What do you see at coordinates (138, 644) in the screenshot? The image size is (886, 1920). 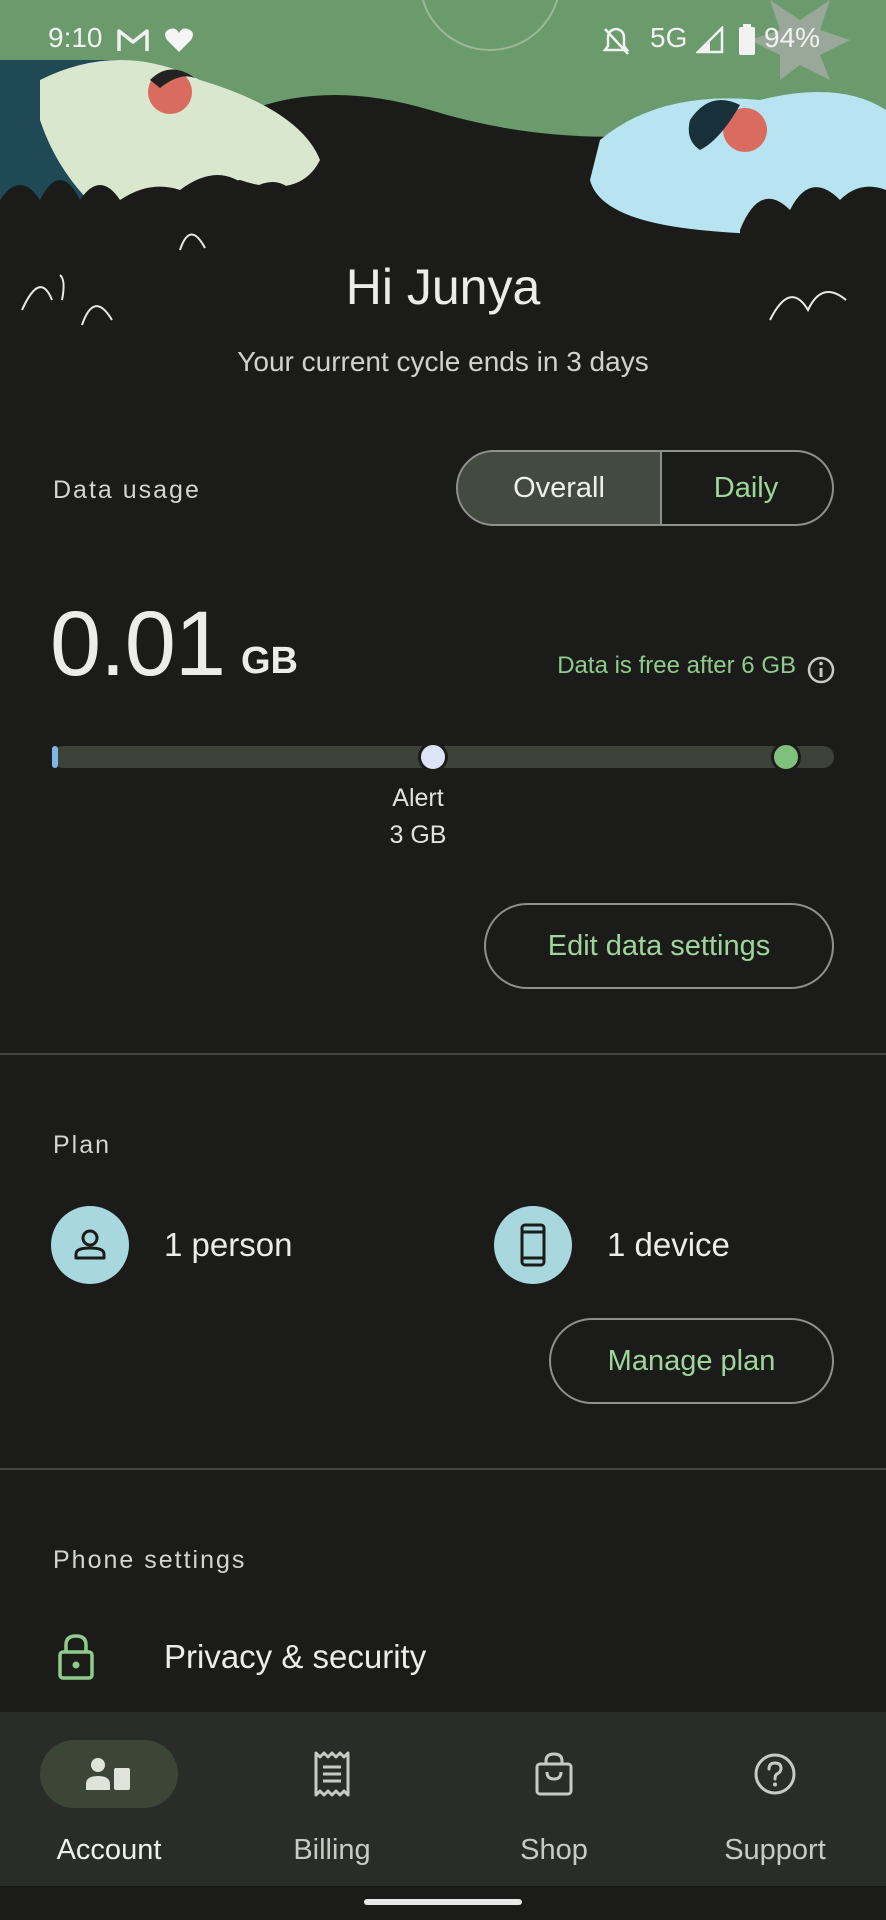 I see `usage-amount: 0.01` at bounding box center [138, 644].